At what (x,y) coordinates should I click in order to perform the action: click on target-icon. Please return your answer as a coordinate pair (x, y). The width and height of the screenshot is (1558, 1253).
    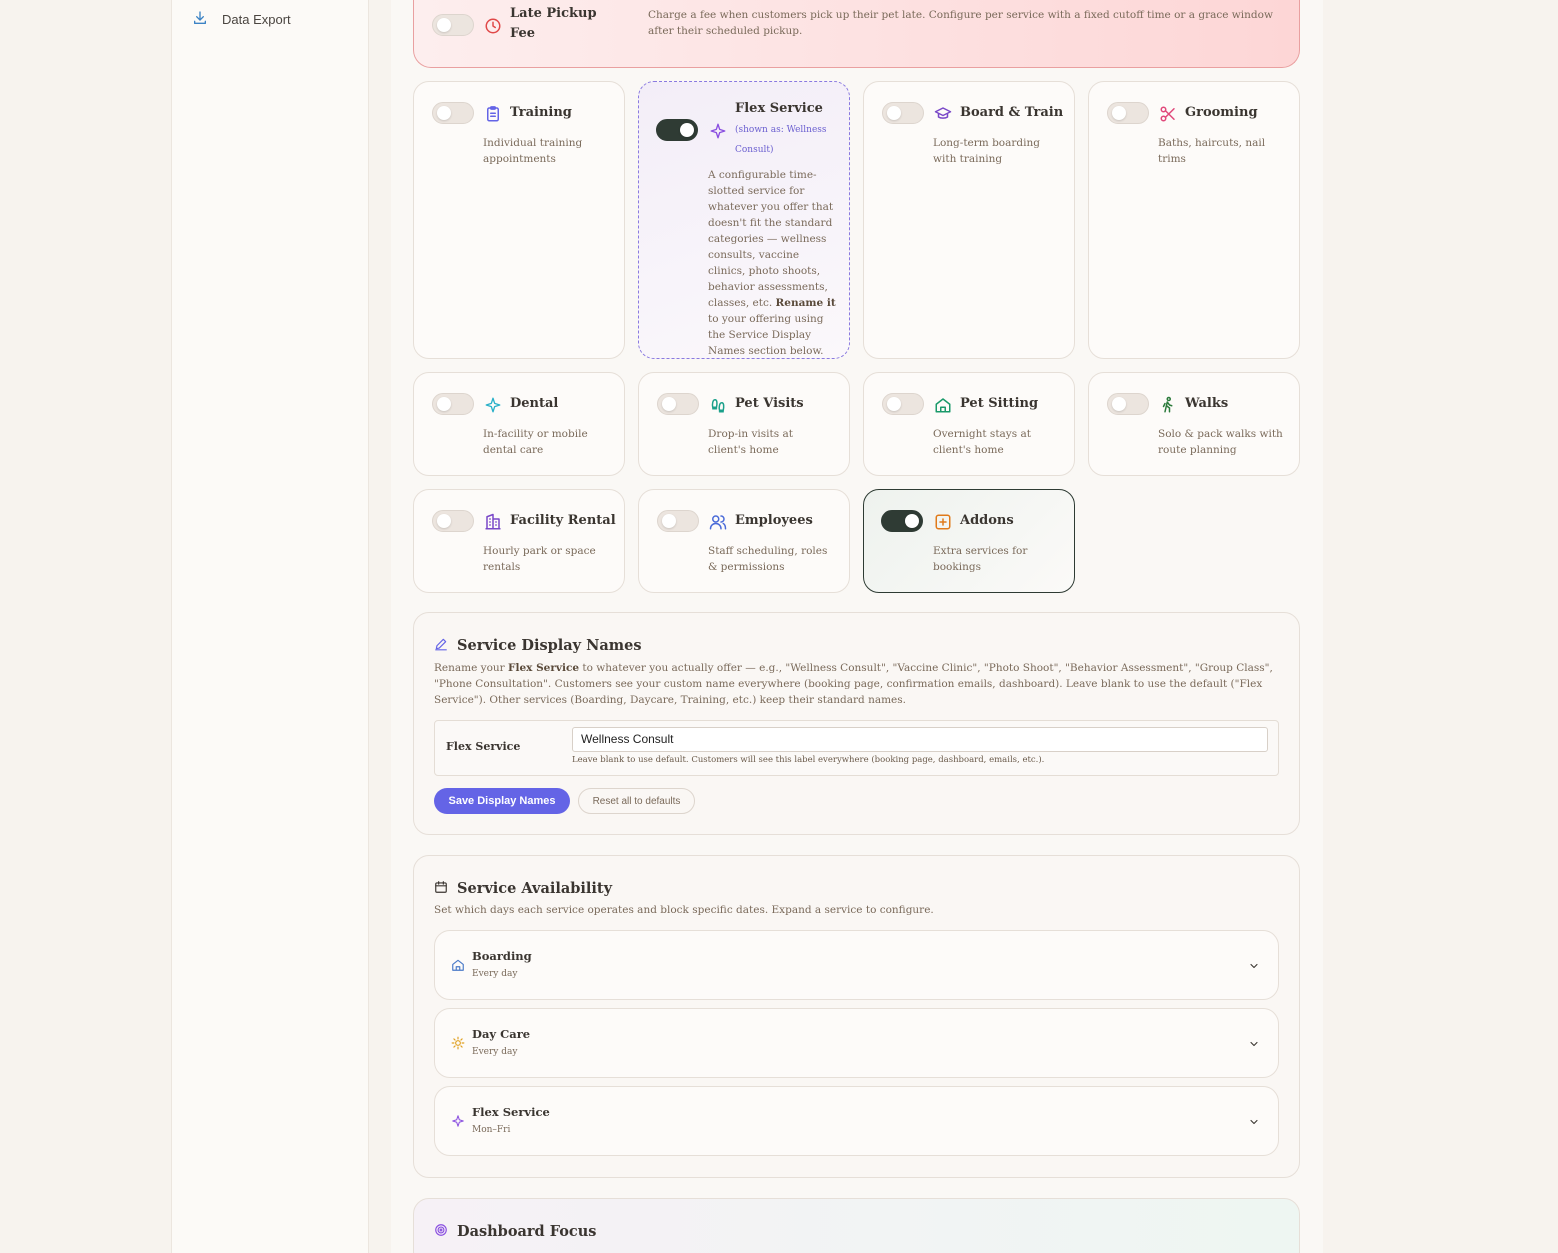
    Looking at the image, I should click on (441, 1231).